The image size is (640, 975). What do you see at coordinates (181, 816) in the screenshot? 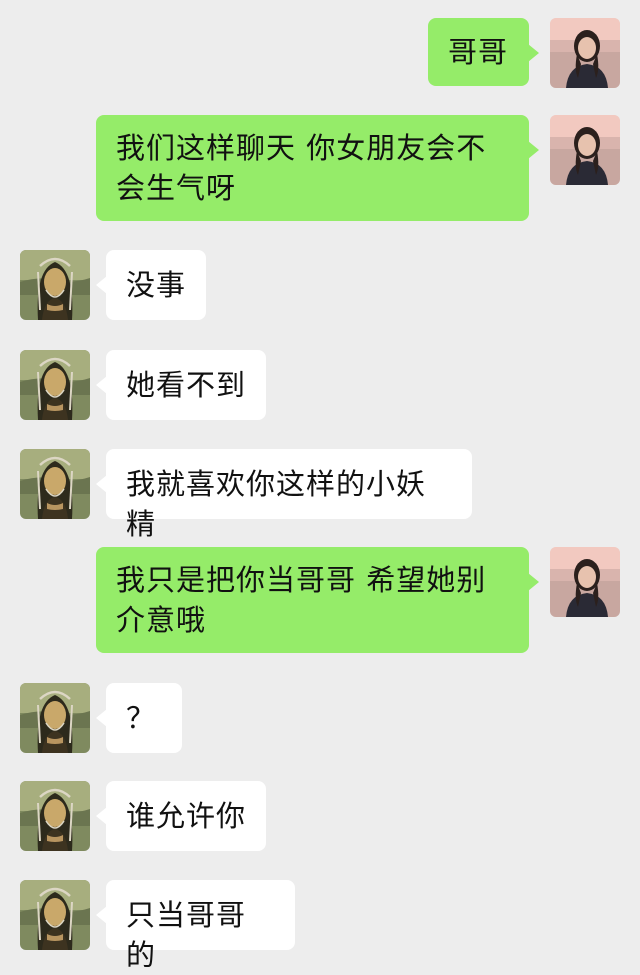
I see `message-bubble-other: 谁允许你` at bounding box center [181, 816].